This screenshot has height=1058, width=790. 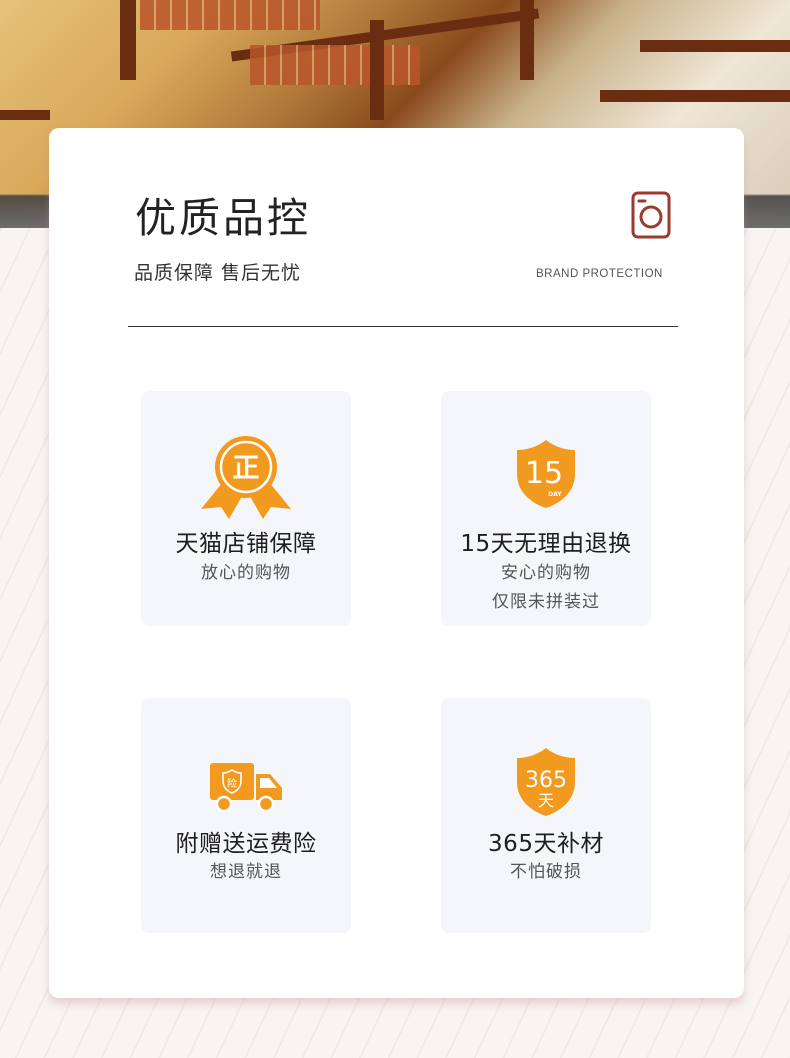 I want to click on header-divider, so click(x=403, y=326).